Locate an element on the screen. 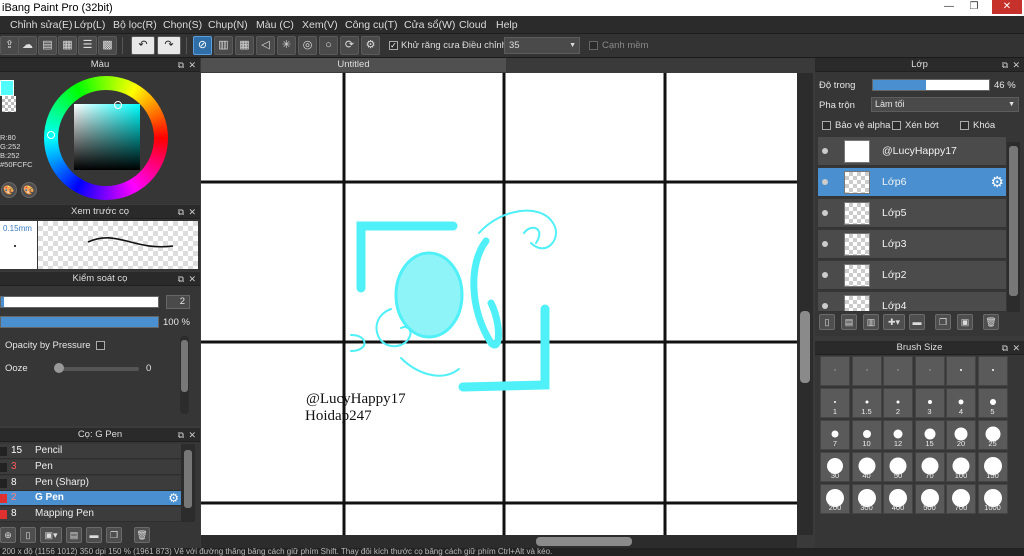 The image size is (1024, 556). parallel-snap-icon: ▥ is located at coordinates (223, 45).